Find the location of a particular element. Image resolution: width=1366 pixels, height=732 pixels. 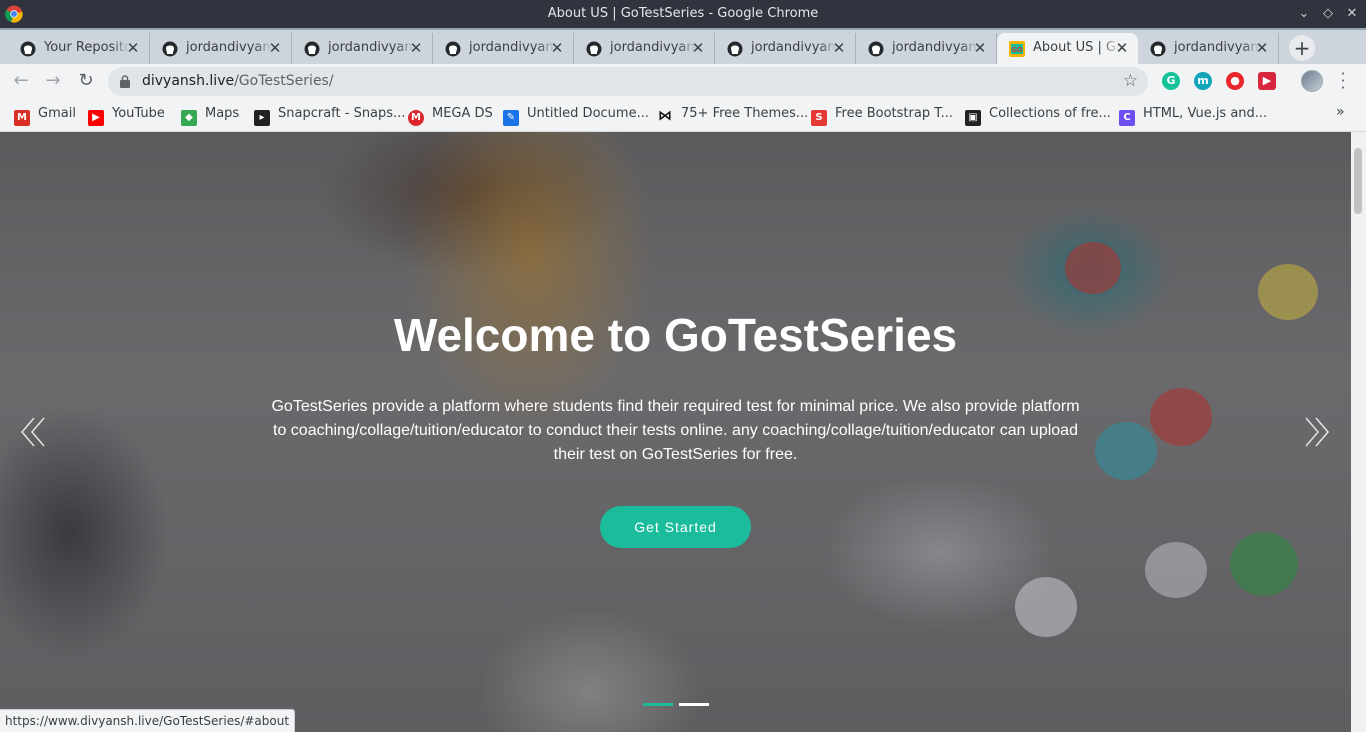

tab-label: About US | GoTestSeries is located at coordinates (1076, 47).